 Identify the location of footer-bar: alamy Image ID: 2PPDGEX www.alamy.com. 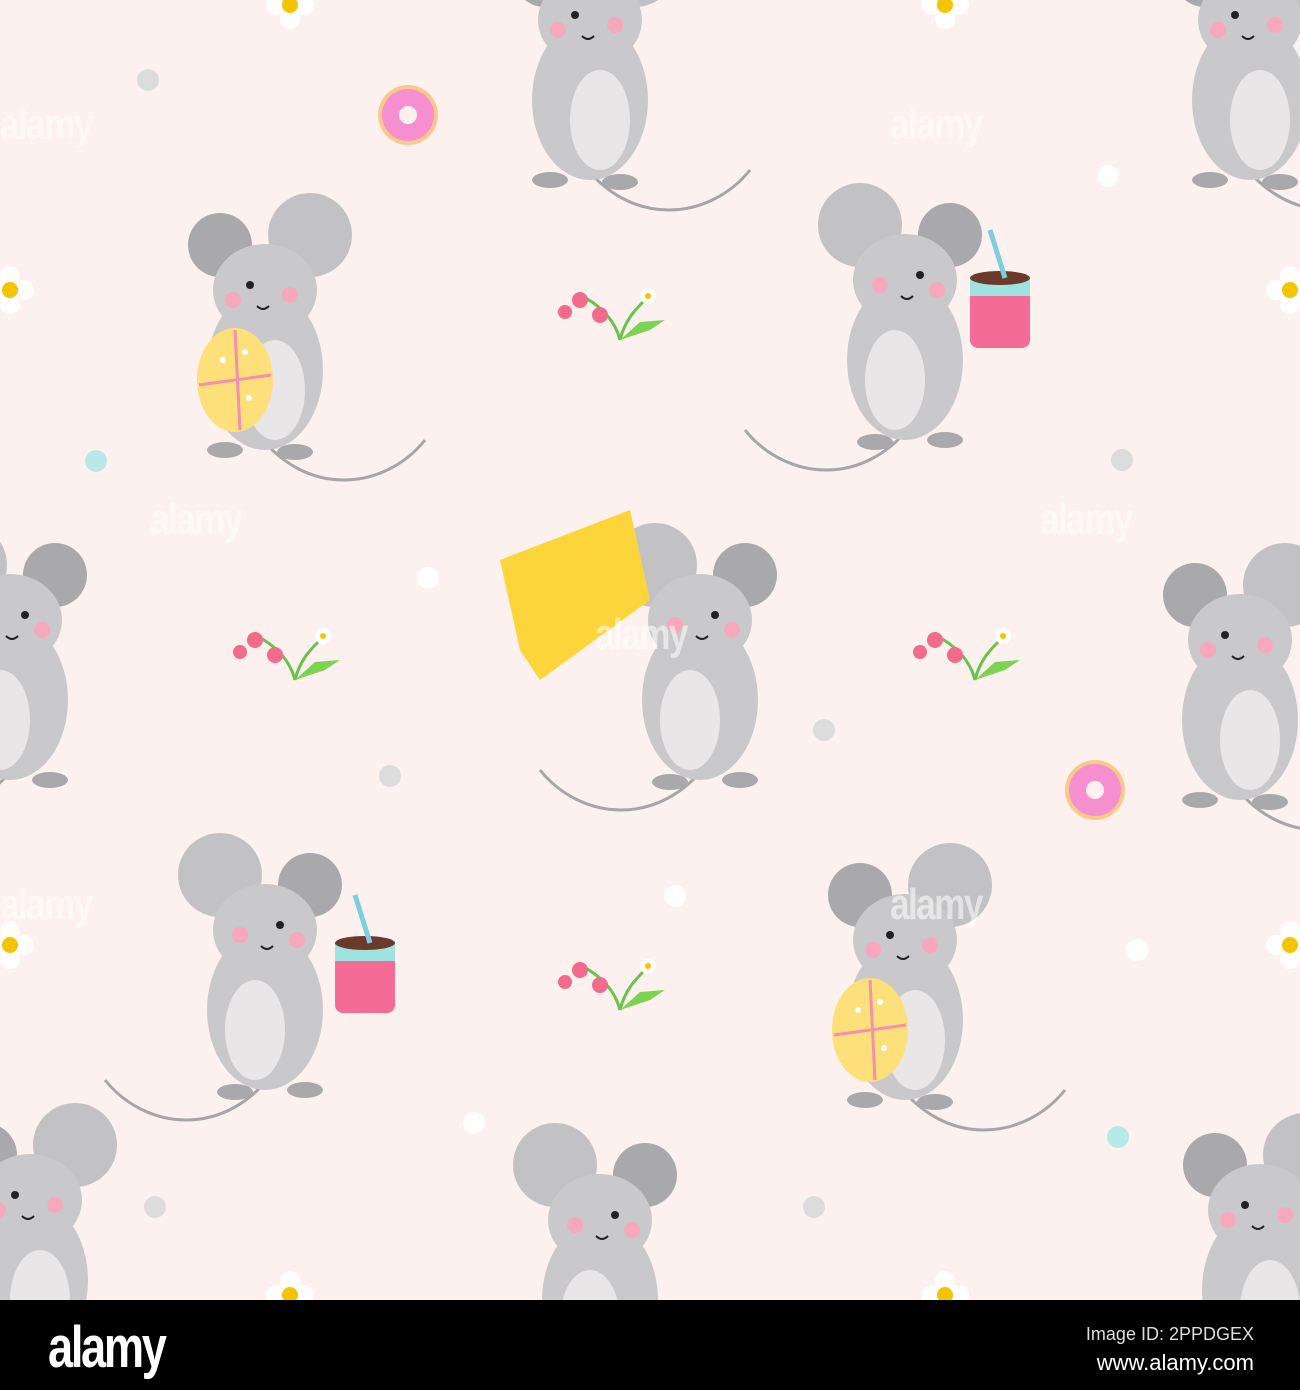
(650, 1345).